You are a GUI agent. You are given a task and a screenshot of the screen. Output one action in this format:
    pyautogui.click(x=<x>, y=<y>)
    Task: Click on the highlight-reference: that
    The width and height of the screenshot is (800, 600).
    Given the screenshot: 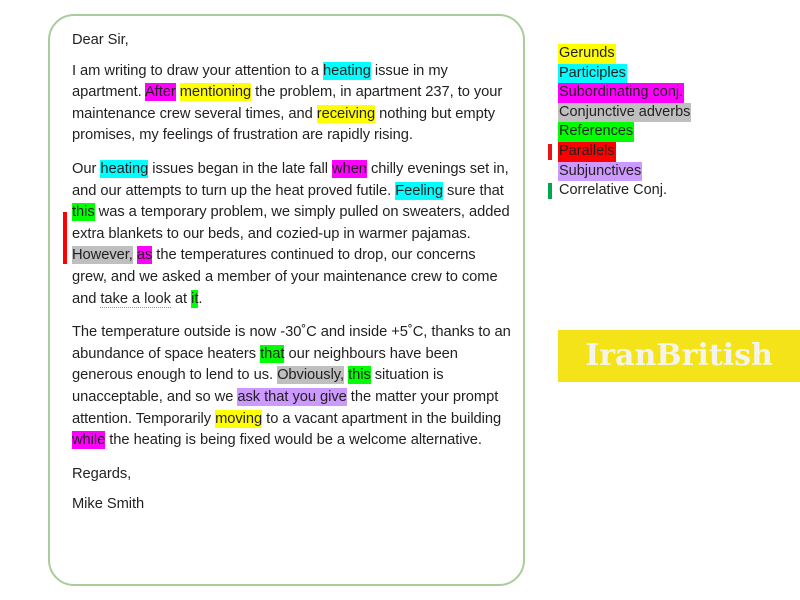 What is the action you would take?
    pyautogui.click(x=272, y=353)
    